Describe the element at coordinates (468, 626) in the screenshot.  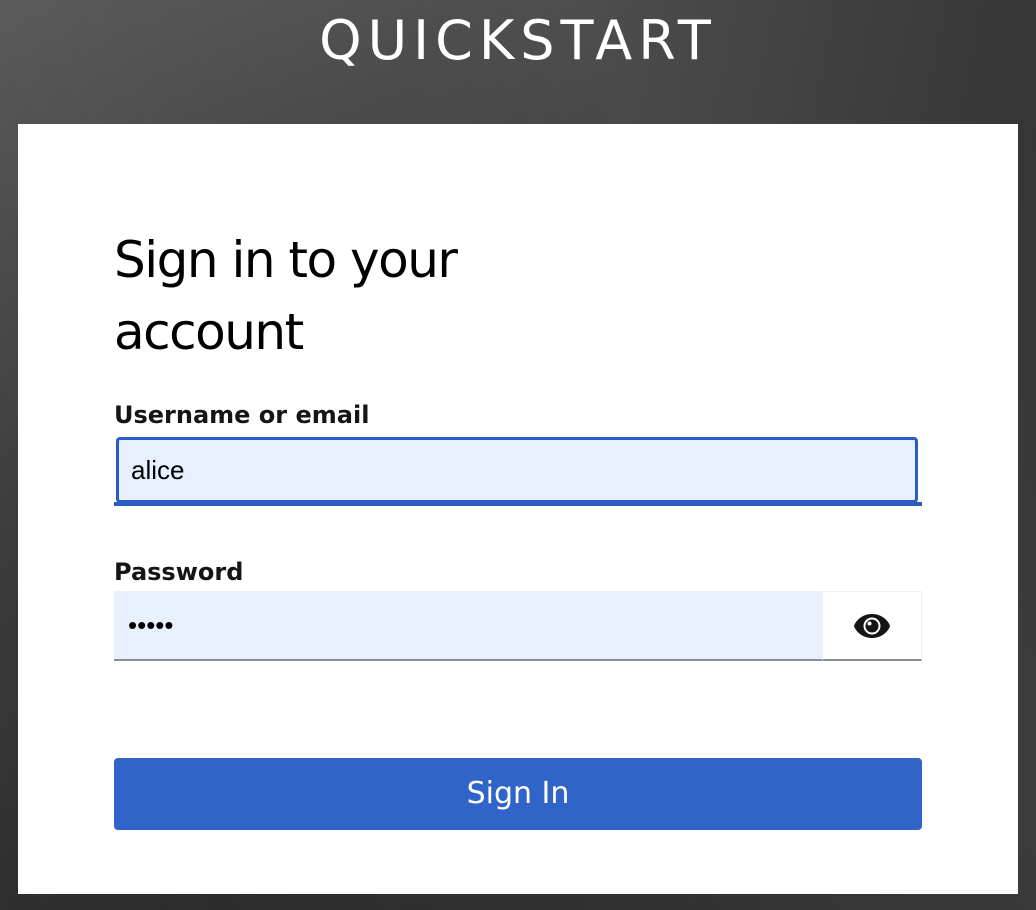
I see `password-field` at that location.